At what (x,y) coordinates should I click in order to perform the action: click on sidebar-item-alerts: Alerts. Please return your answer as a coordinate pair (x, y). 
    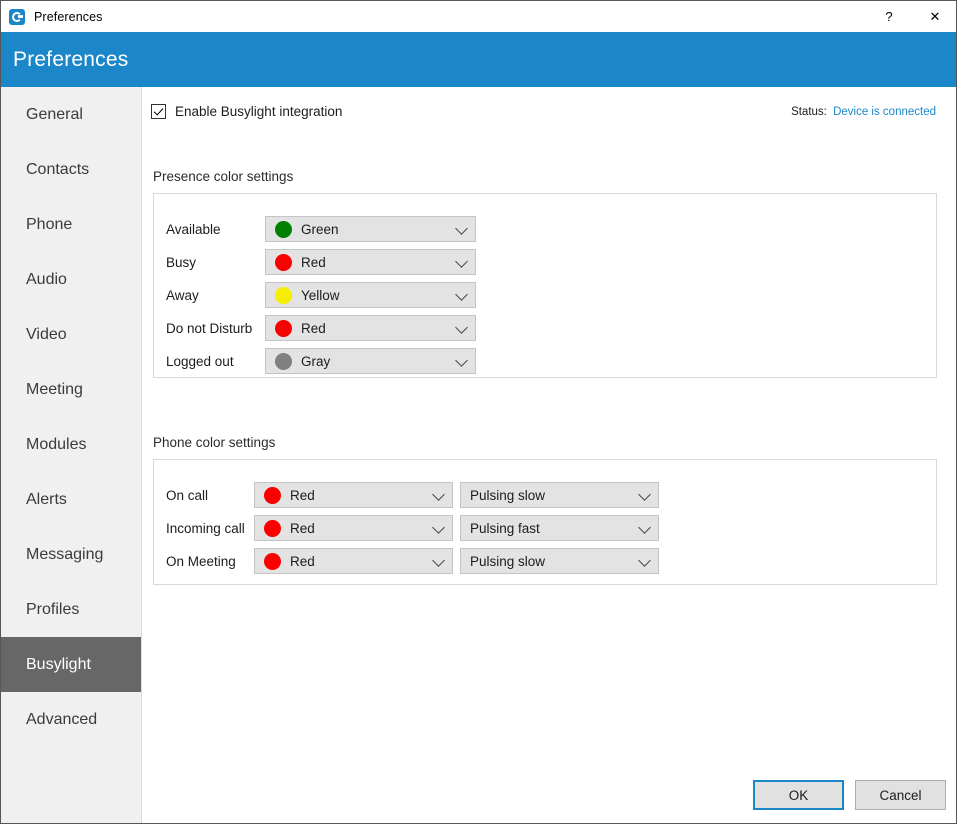
    Looking at the image, I should click on (71, 499).